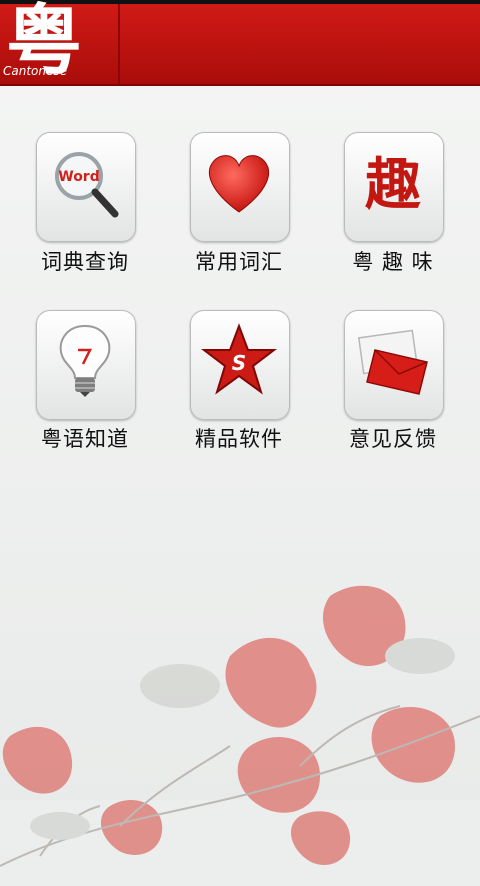  I want to click on cantonese-knowledge-label: 粤语知道, so click(85, 439).